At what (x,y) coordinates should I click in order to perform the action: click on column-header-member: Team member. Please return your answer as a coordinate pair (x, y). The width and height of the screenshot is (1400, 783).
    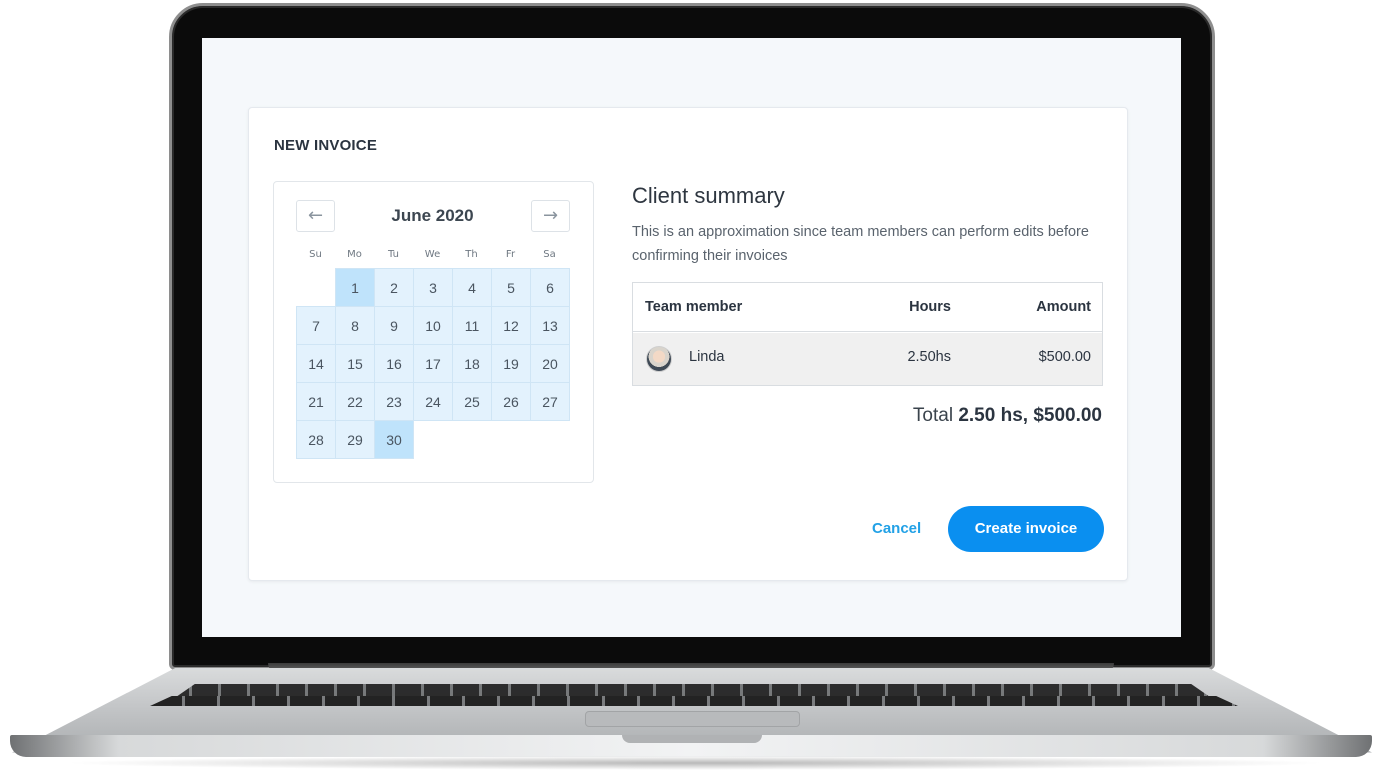
    Looking at the image, I should click on (694, 307).